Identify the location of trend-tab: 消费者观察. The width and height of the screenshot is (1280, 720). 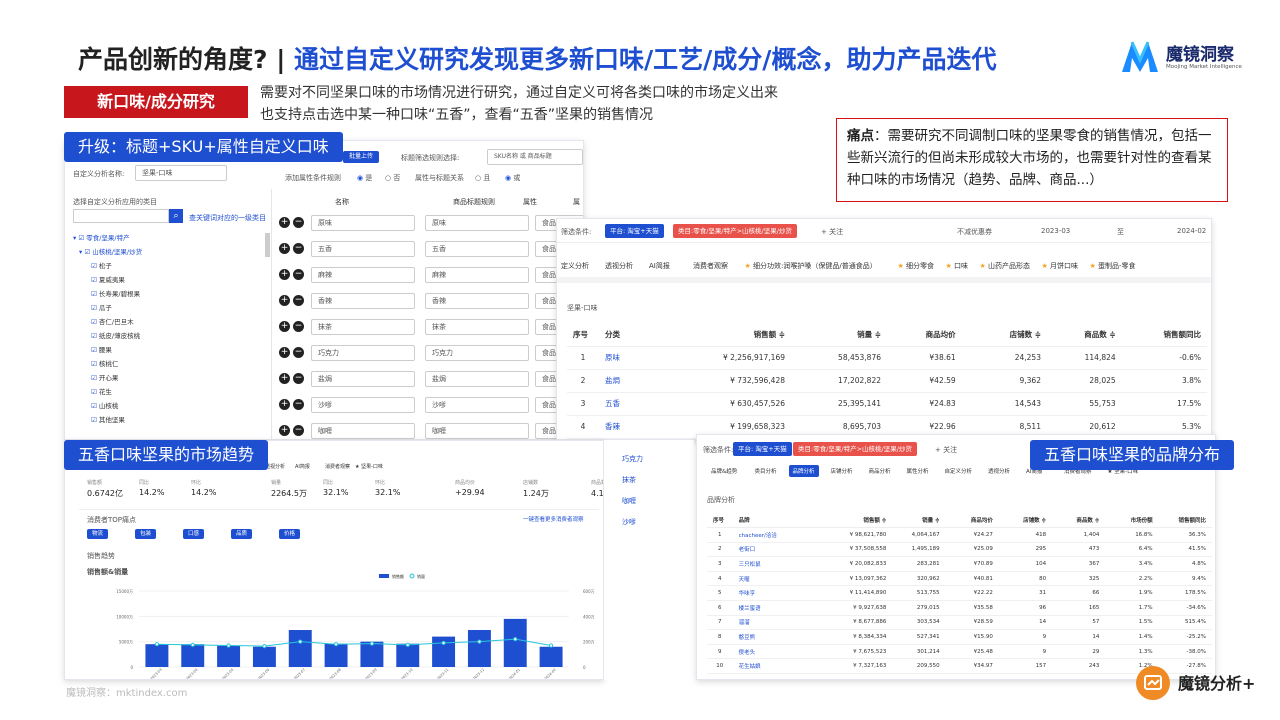
(337, 466).